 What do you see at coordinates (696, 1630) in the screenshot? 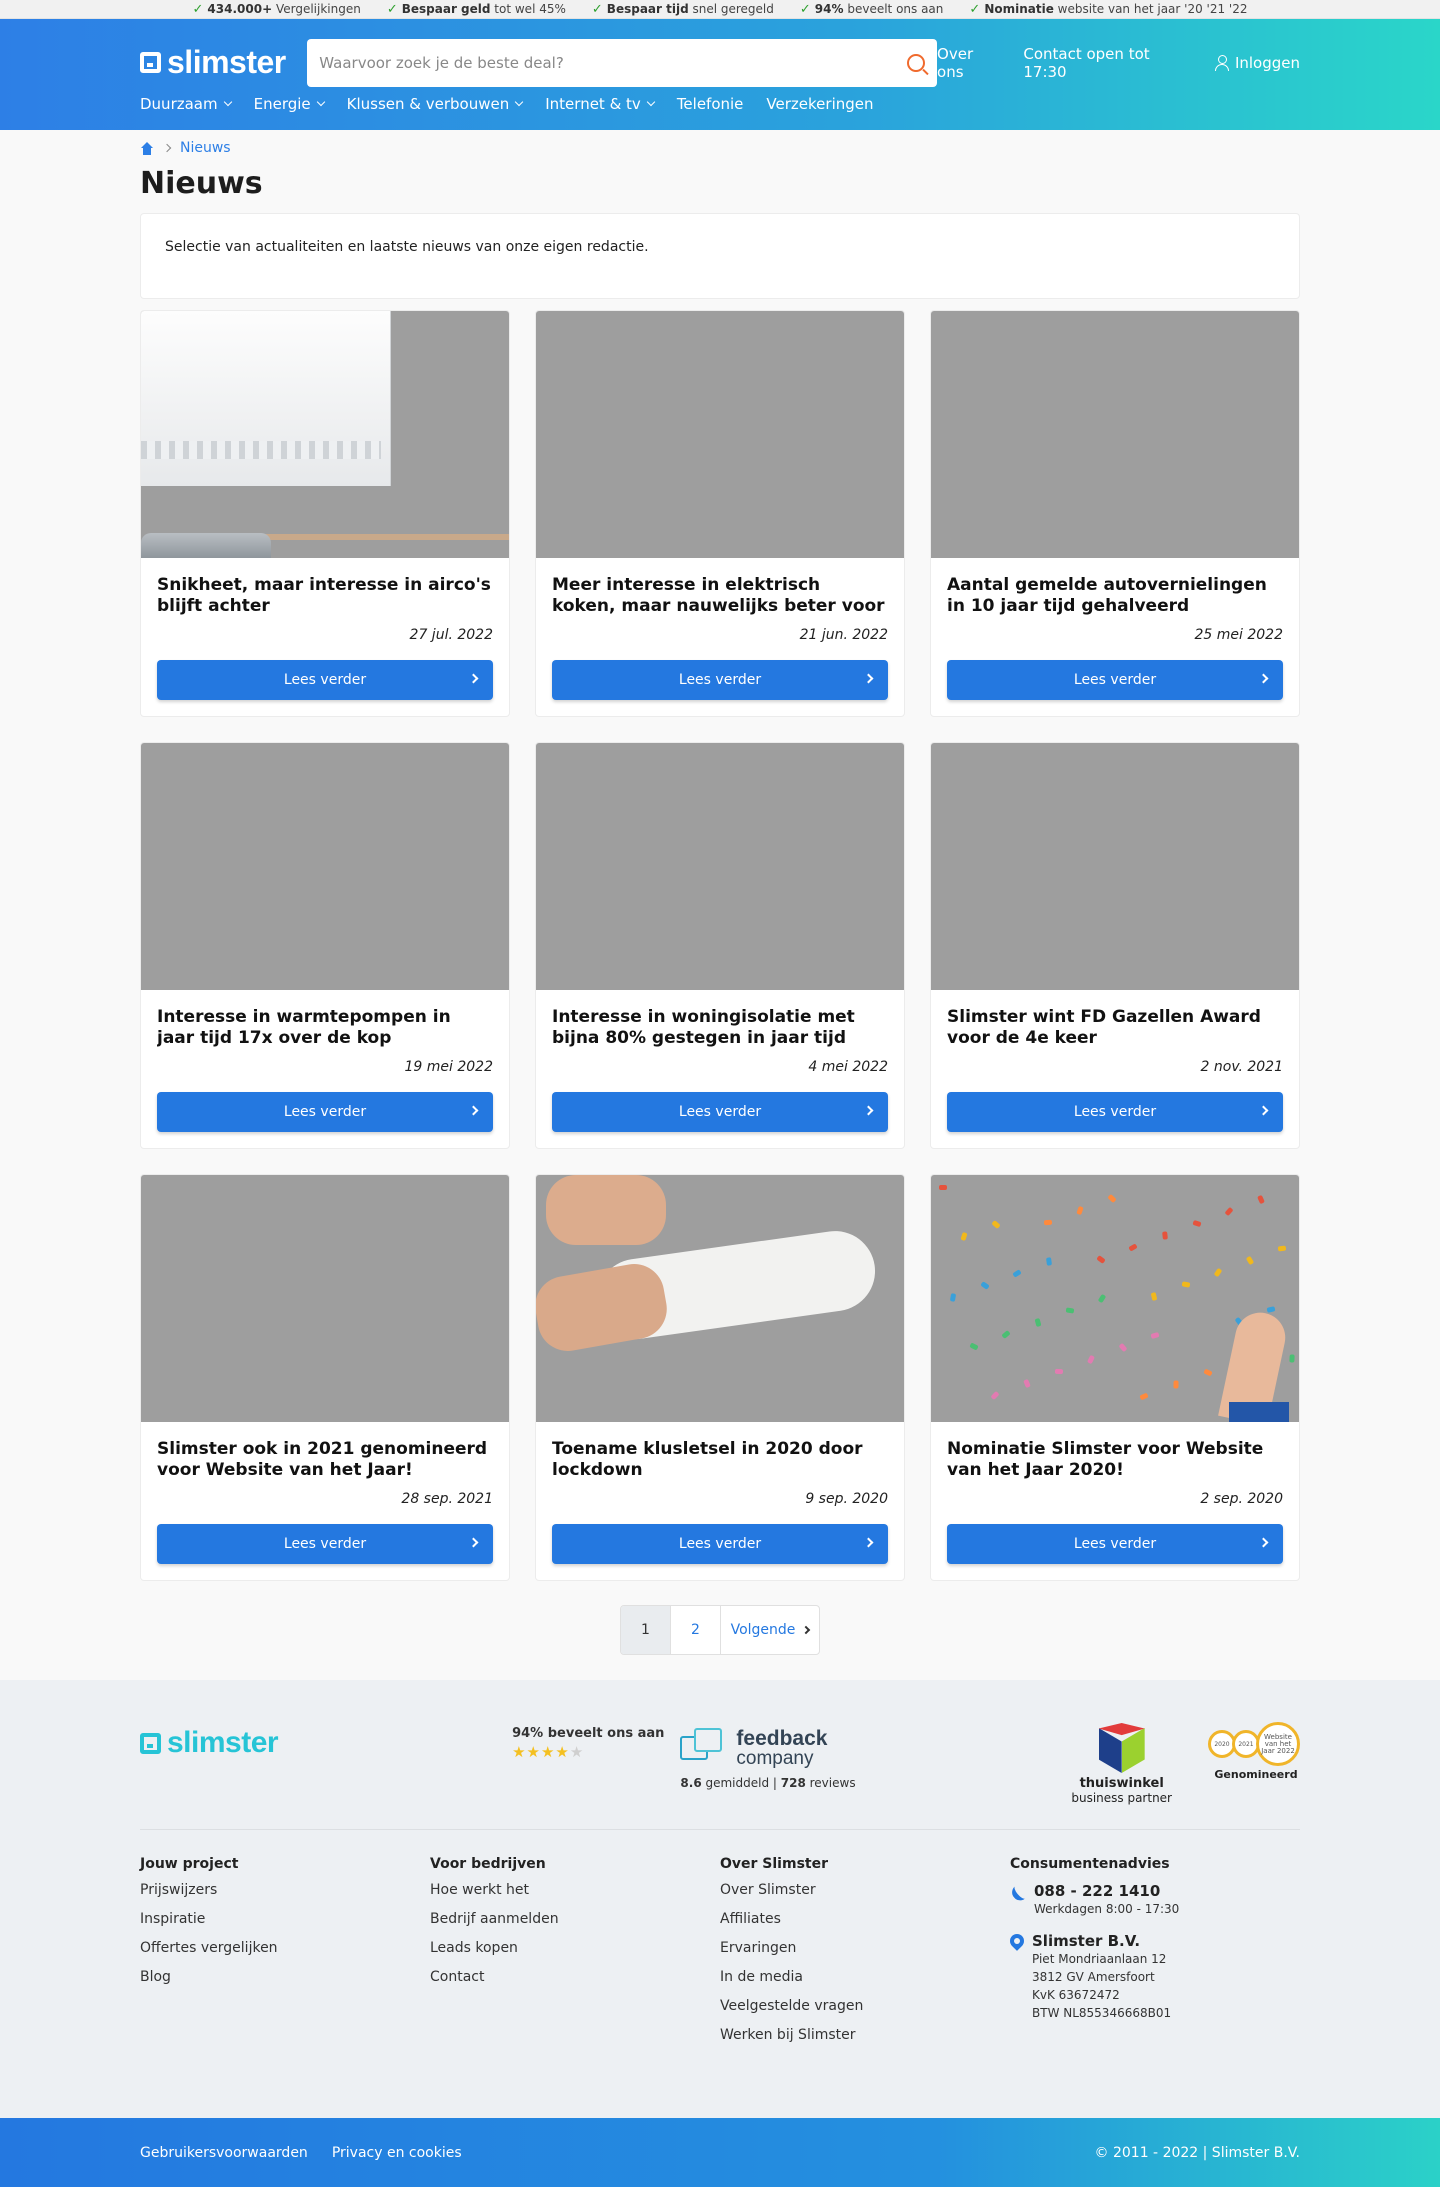
I see `page-2-button: 2` at bounding box center [696, 1630].